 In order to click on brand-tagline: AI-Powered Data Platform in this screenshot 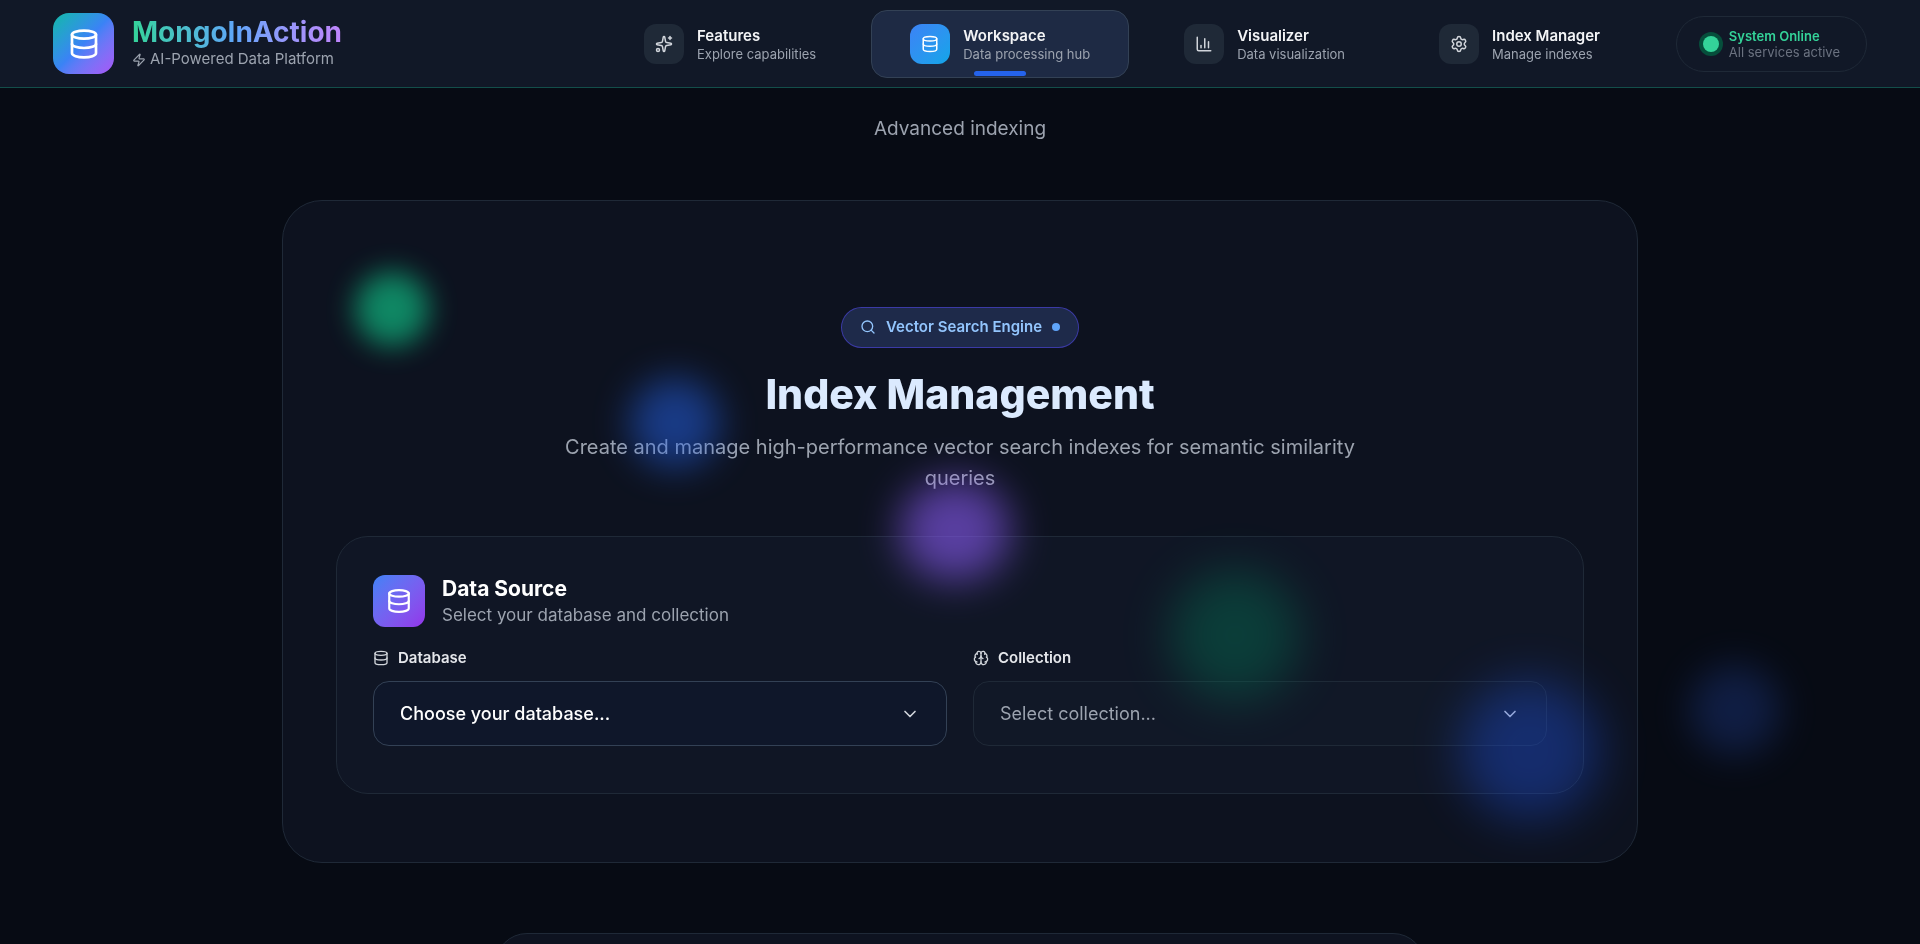, I will do `click(242, 59)`.